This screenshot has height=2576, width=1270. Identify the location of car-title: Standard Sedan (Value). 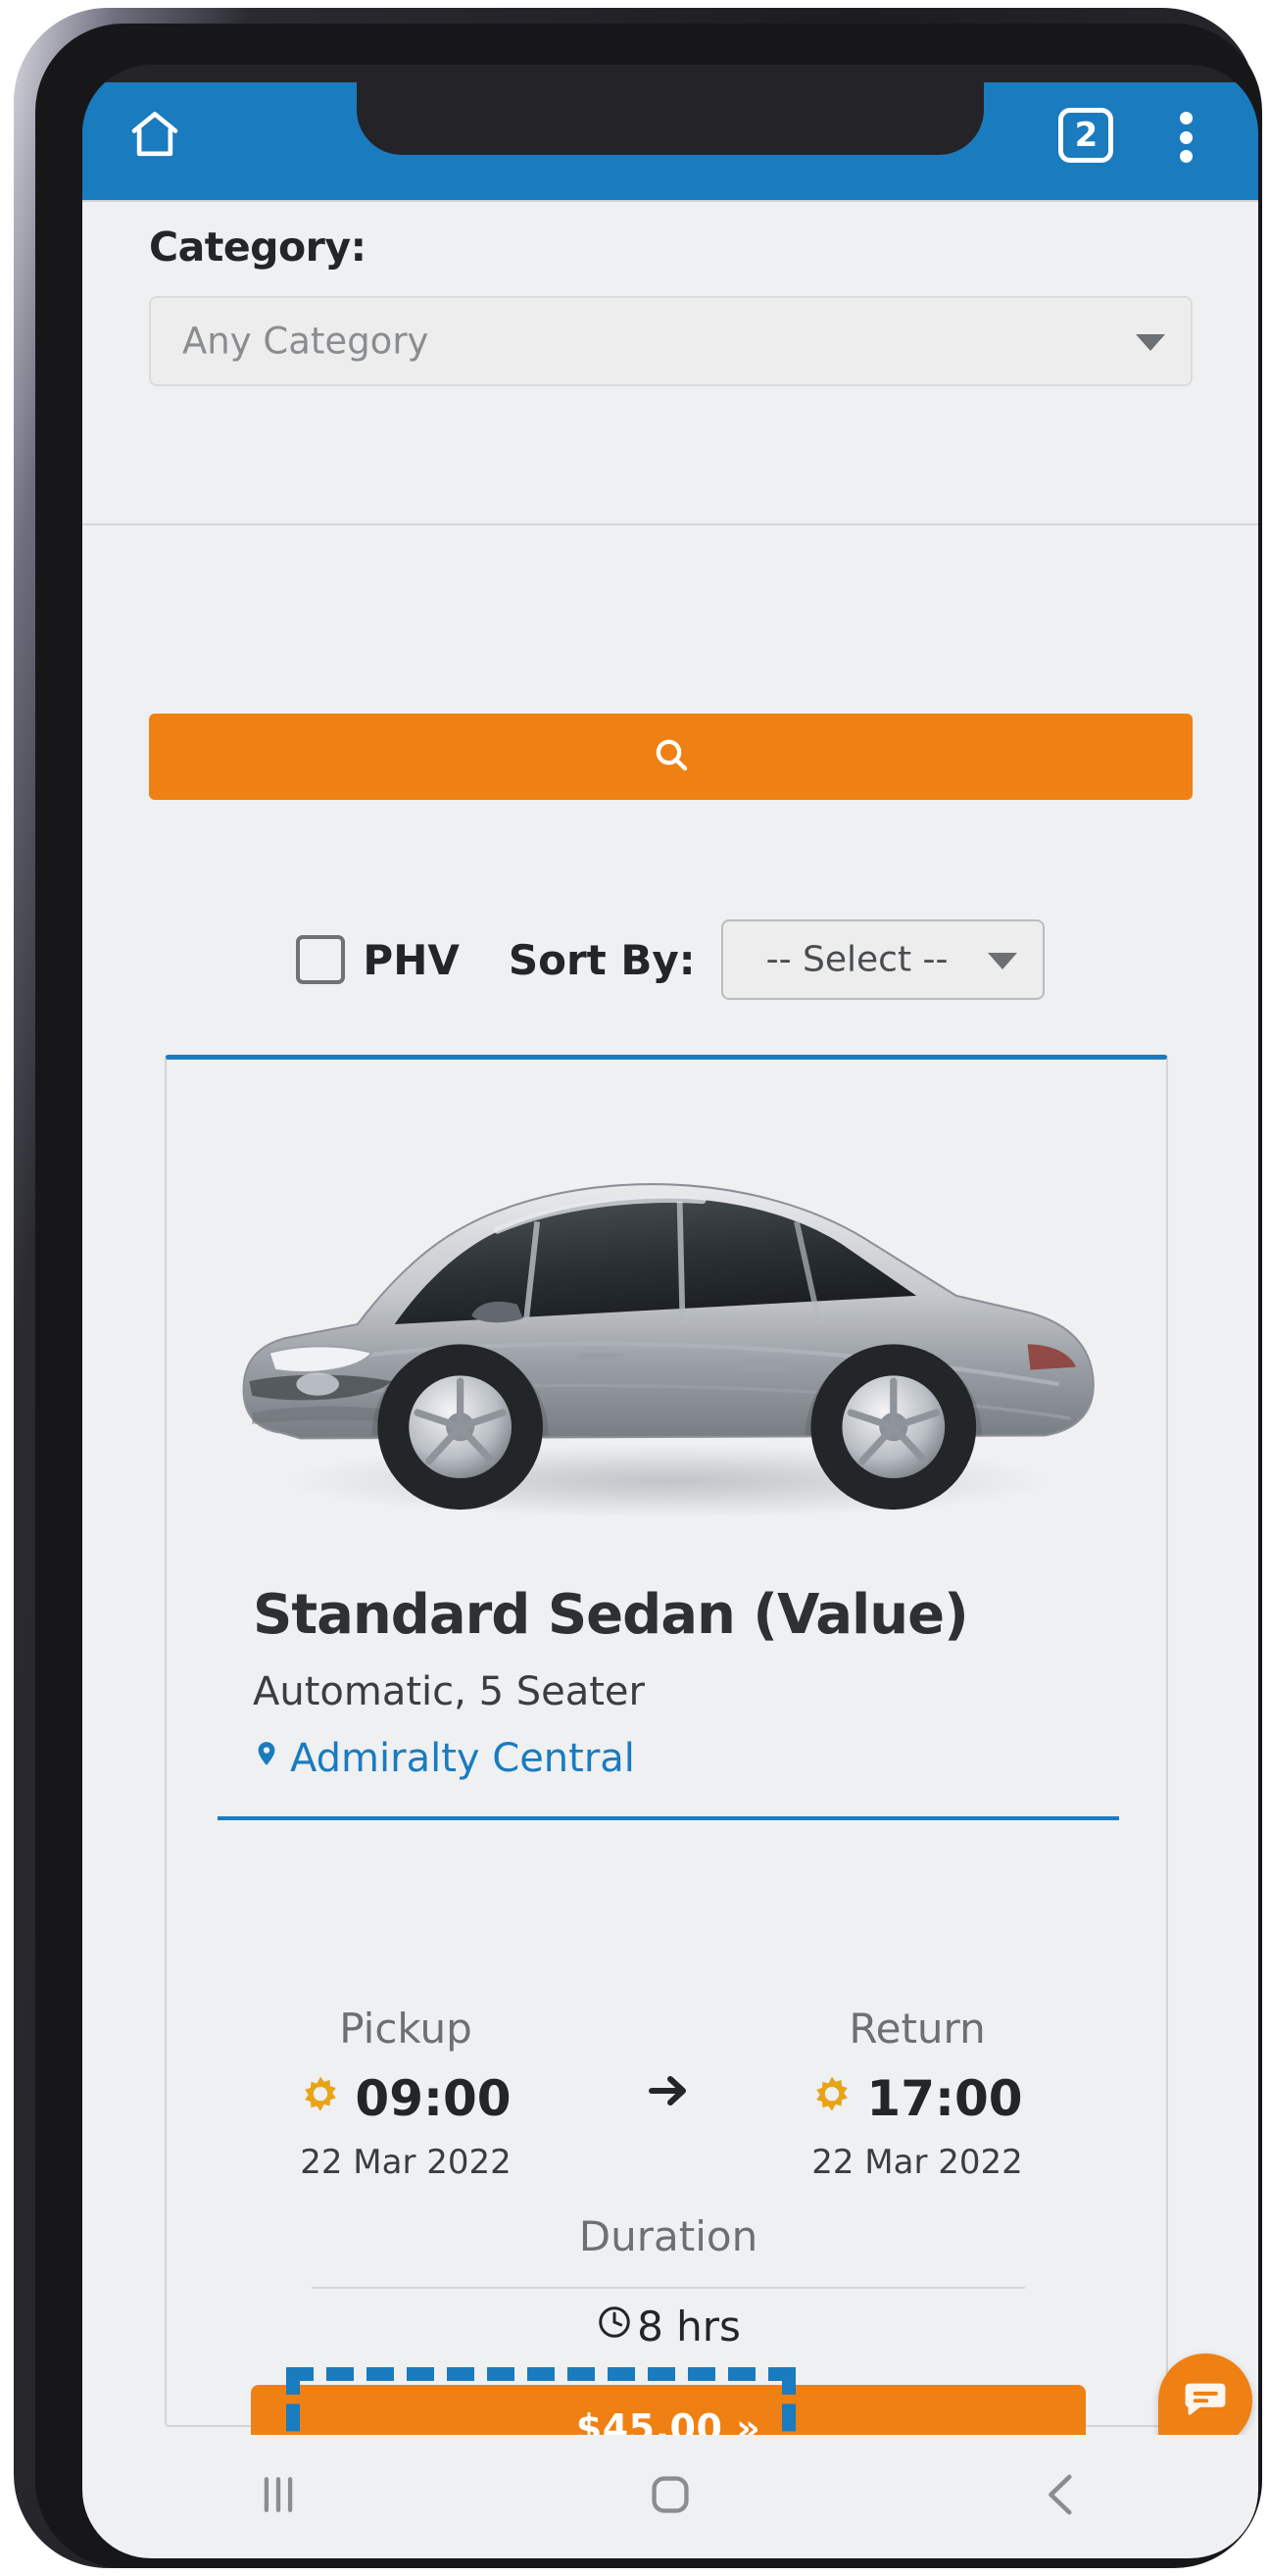
(611, 1615).